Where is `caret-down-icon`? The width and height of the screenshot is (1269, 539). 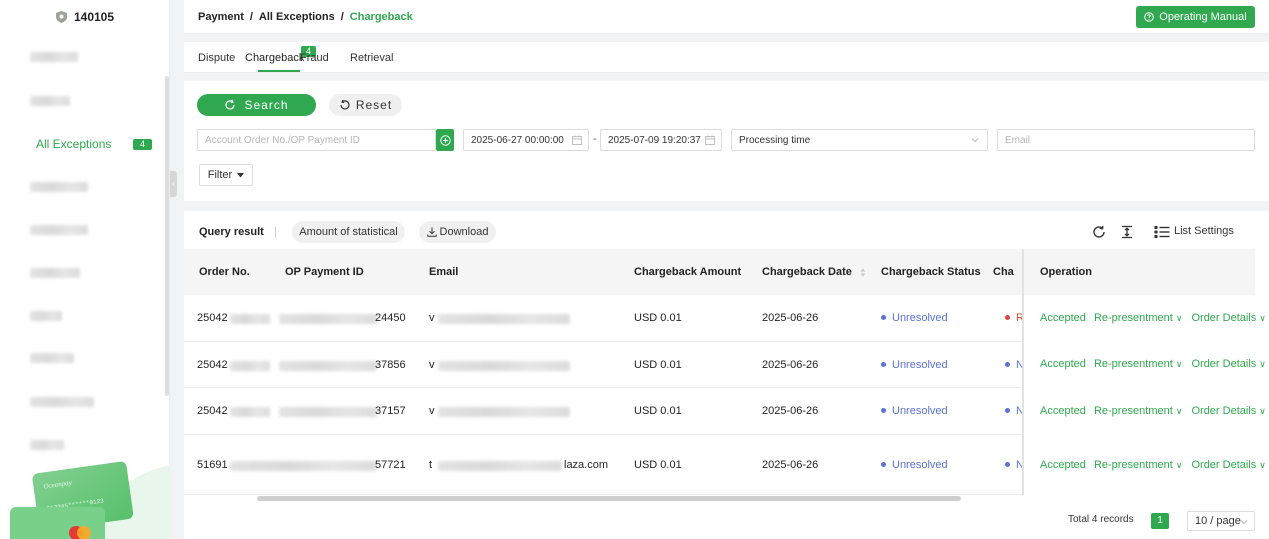 caret-down-icon is located at coordinates (241, 174).